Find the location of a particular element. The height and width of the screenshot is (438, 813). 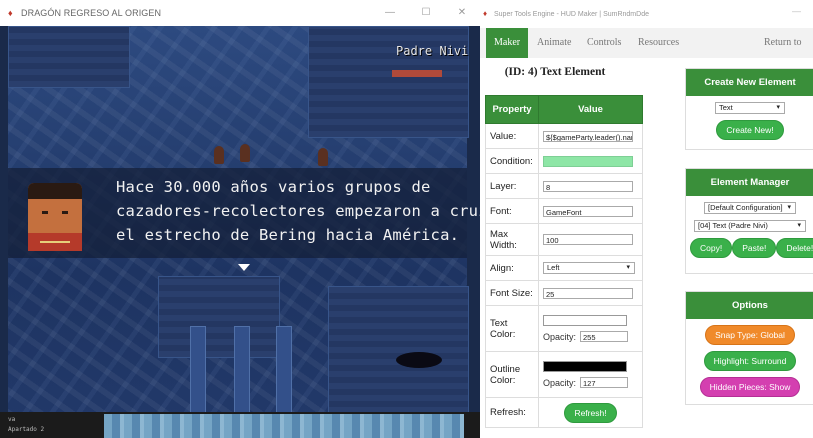

strip-text-1: va is located at coordinates (12, 419).